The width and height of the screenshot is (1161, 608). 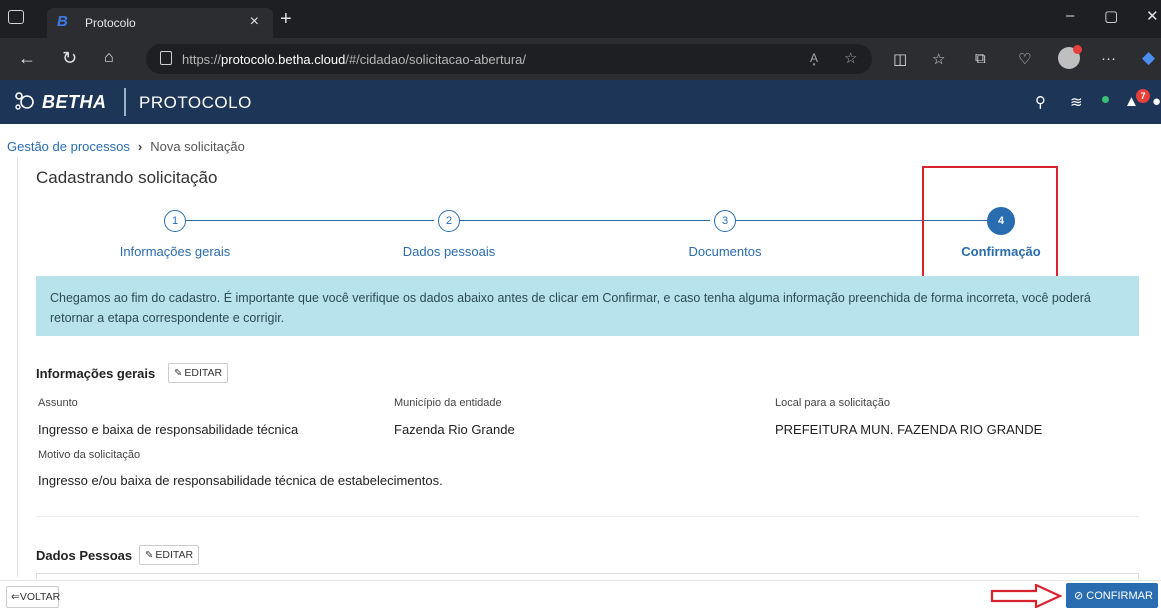 What do you see at coordinates (127, 177) in the screenshot?
I see `page-title: Cadastrando solicitação` at bounding box center [127, 177].